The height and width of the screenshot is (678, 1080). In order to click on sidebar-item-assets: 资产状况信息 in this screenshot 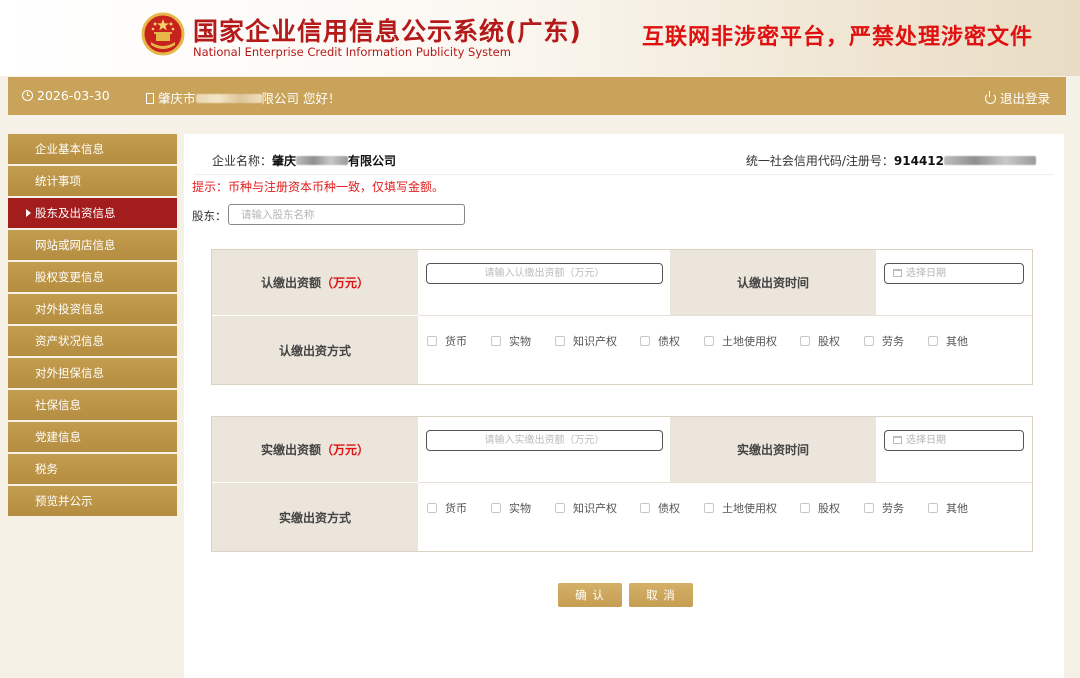, I will do `click(92, 341)`.